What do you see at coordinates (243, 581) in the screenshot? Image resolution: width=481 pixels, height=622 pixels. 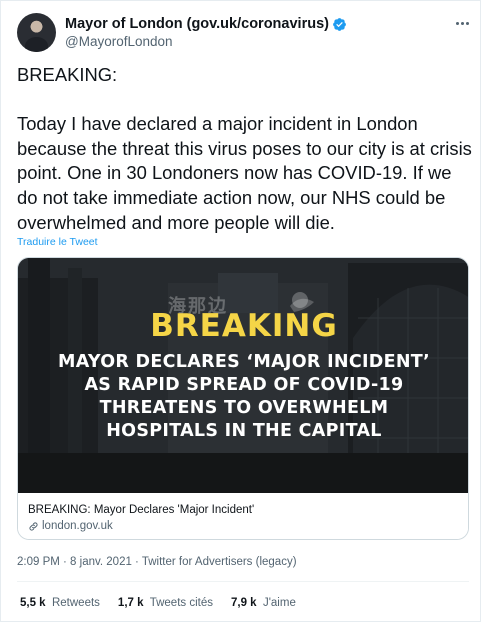 I see `divider` at bounding box center [243, 581].